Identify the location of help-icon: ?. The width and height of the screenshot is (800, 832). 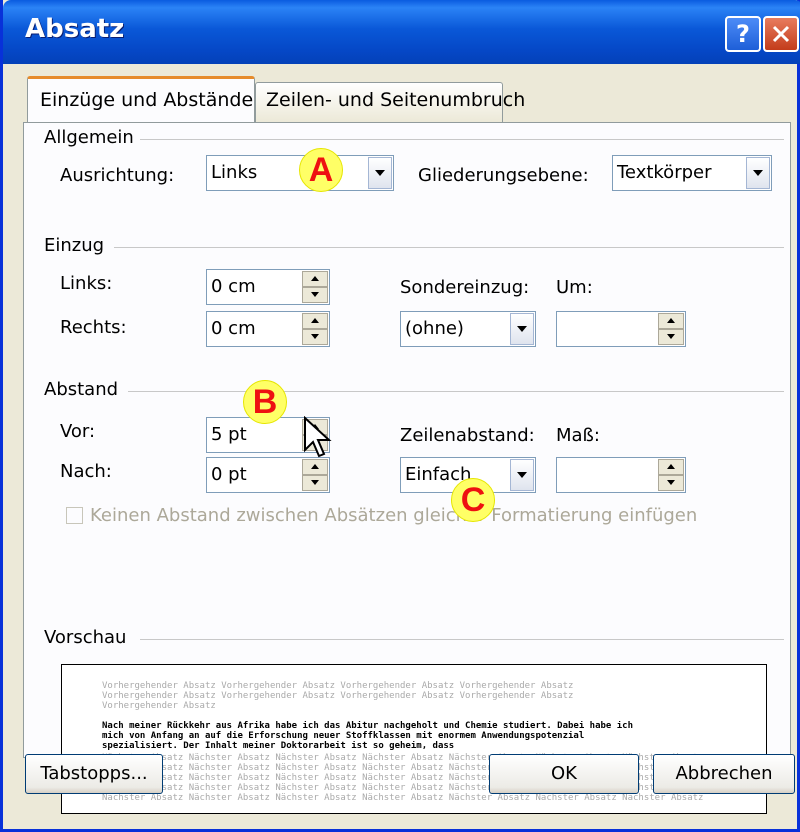
(743, 34).